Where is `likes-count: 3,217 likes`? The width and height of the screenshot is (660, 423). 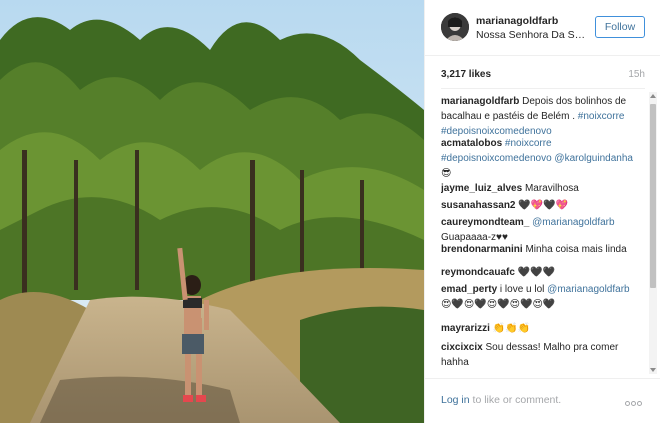
likes-count: 3,217 likes is located at coordinates (466, 74).